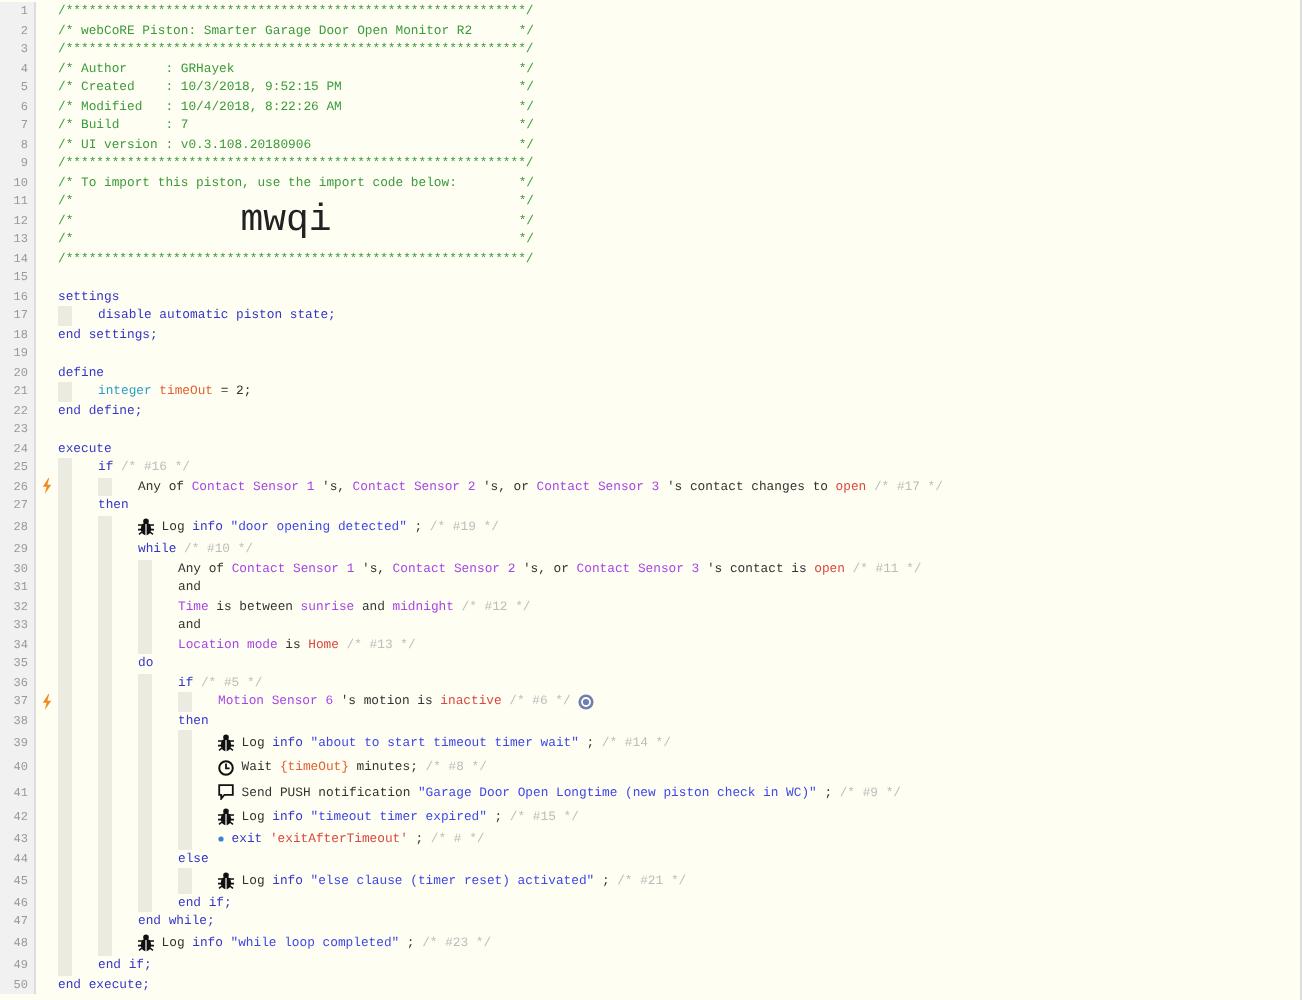  I want to click on settings-icon, so click(586, 701).